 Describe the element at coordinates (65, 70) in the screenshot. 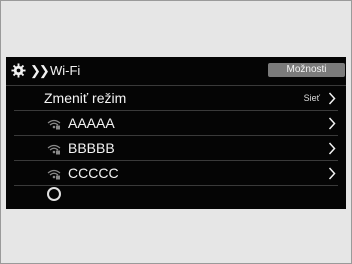

I see `page-title: Wi-Fi` at that location.